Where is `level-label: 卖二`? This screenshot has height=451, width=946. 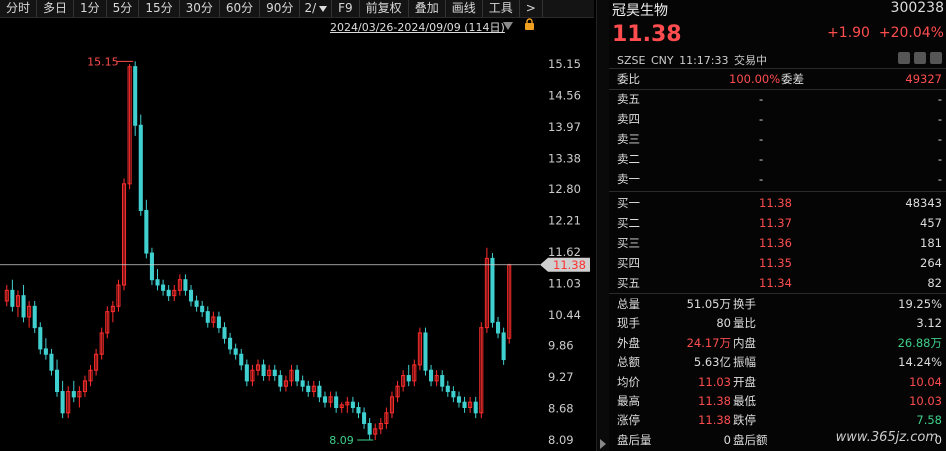 level-label: 卖二 is located at coordinates (628, 159).